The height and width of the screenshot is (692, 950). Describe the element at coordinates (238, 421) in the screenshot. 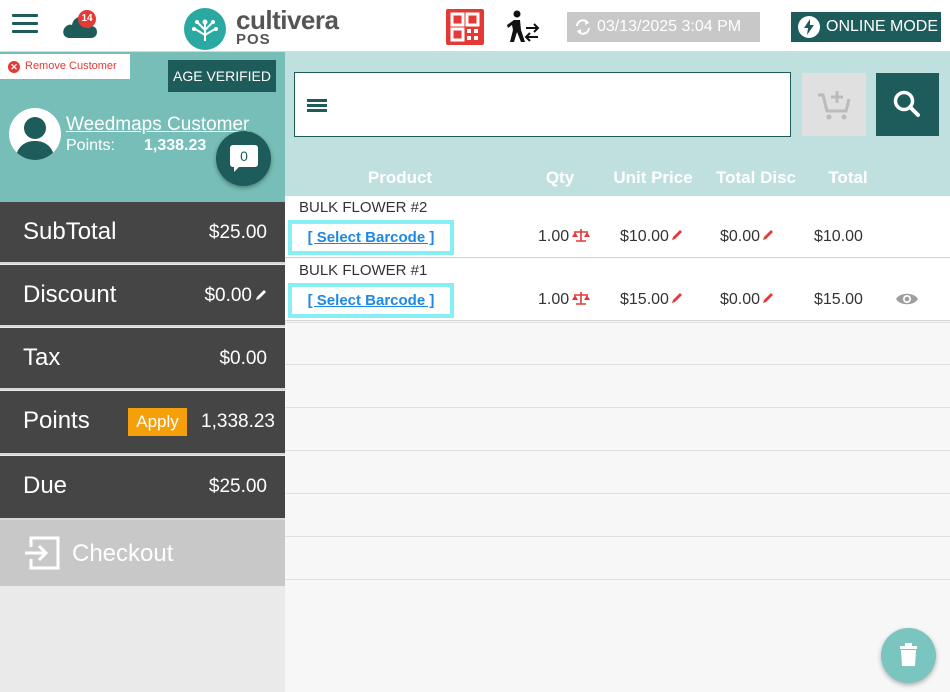

I see `points-row-value: 1,338.23` at that location.